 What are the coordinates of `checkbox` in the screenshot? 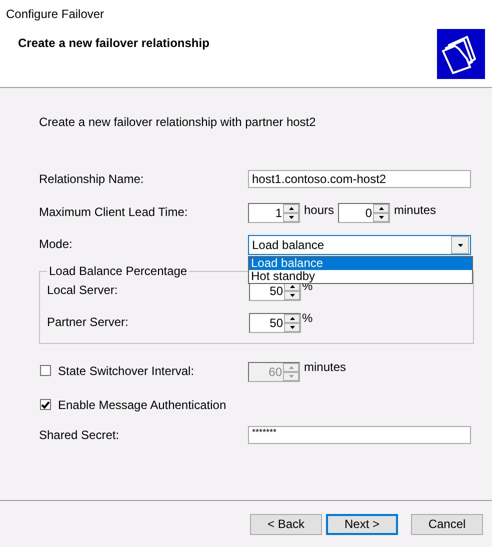 It's located at (45, 404).